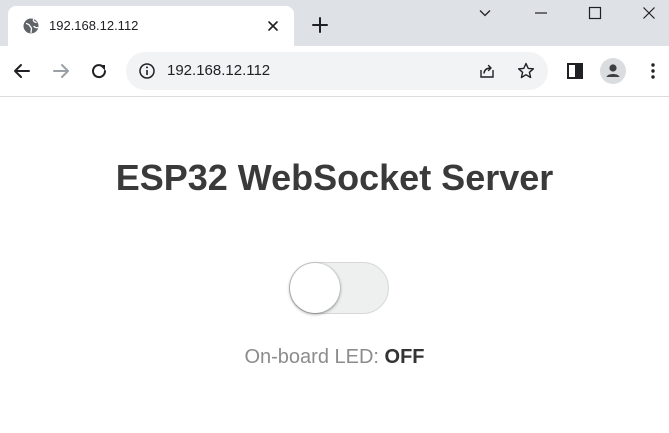  I want to click on led-toggle-switch, so click(339, 288).